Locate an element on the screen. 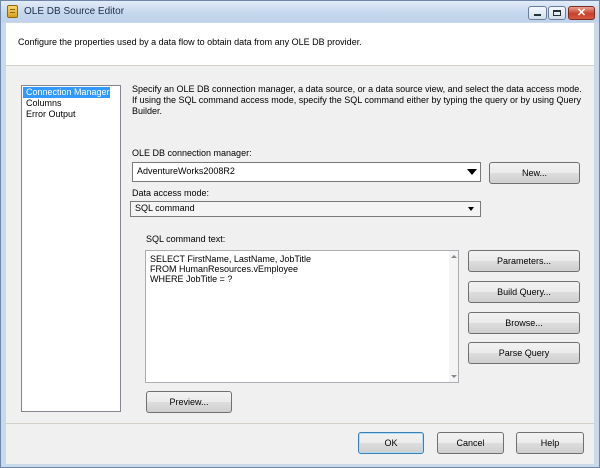  ok-button: OK is located at coordinates (391, 443).